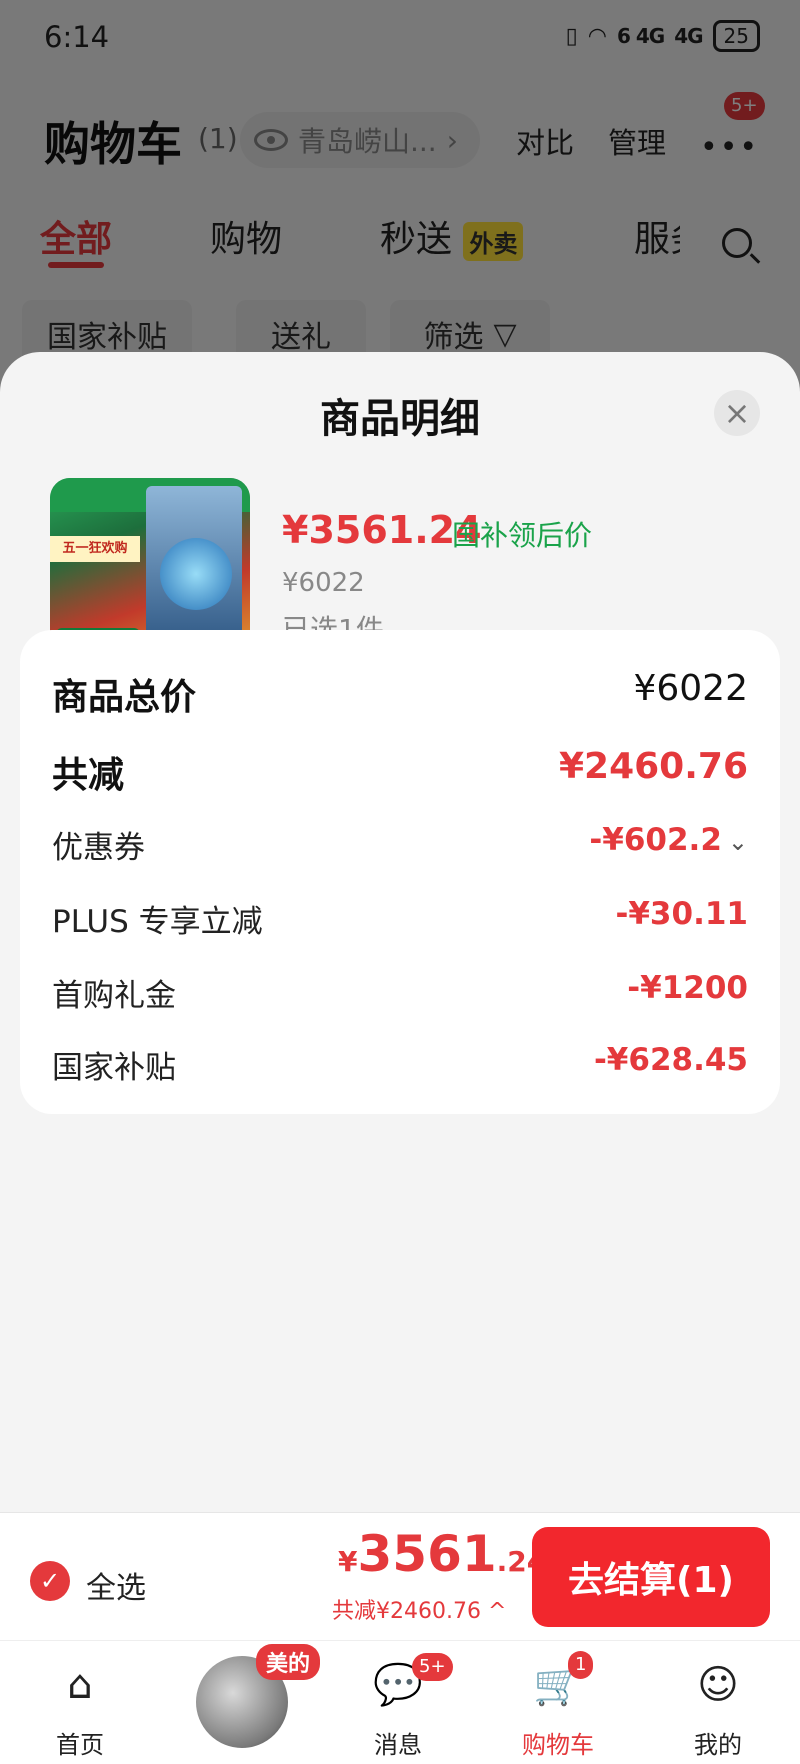  Describe the element at coordinates (400, 1067) in the screenshot. I see `summary-row-subsidy: 国家补贴 -¥628.45` at that location.